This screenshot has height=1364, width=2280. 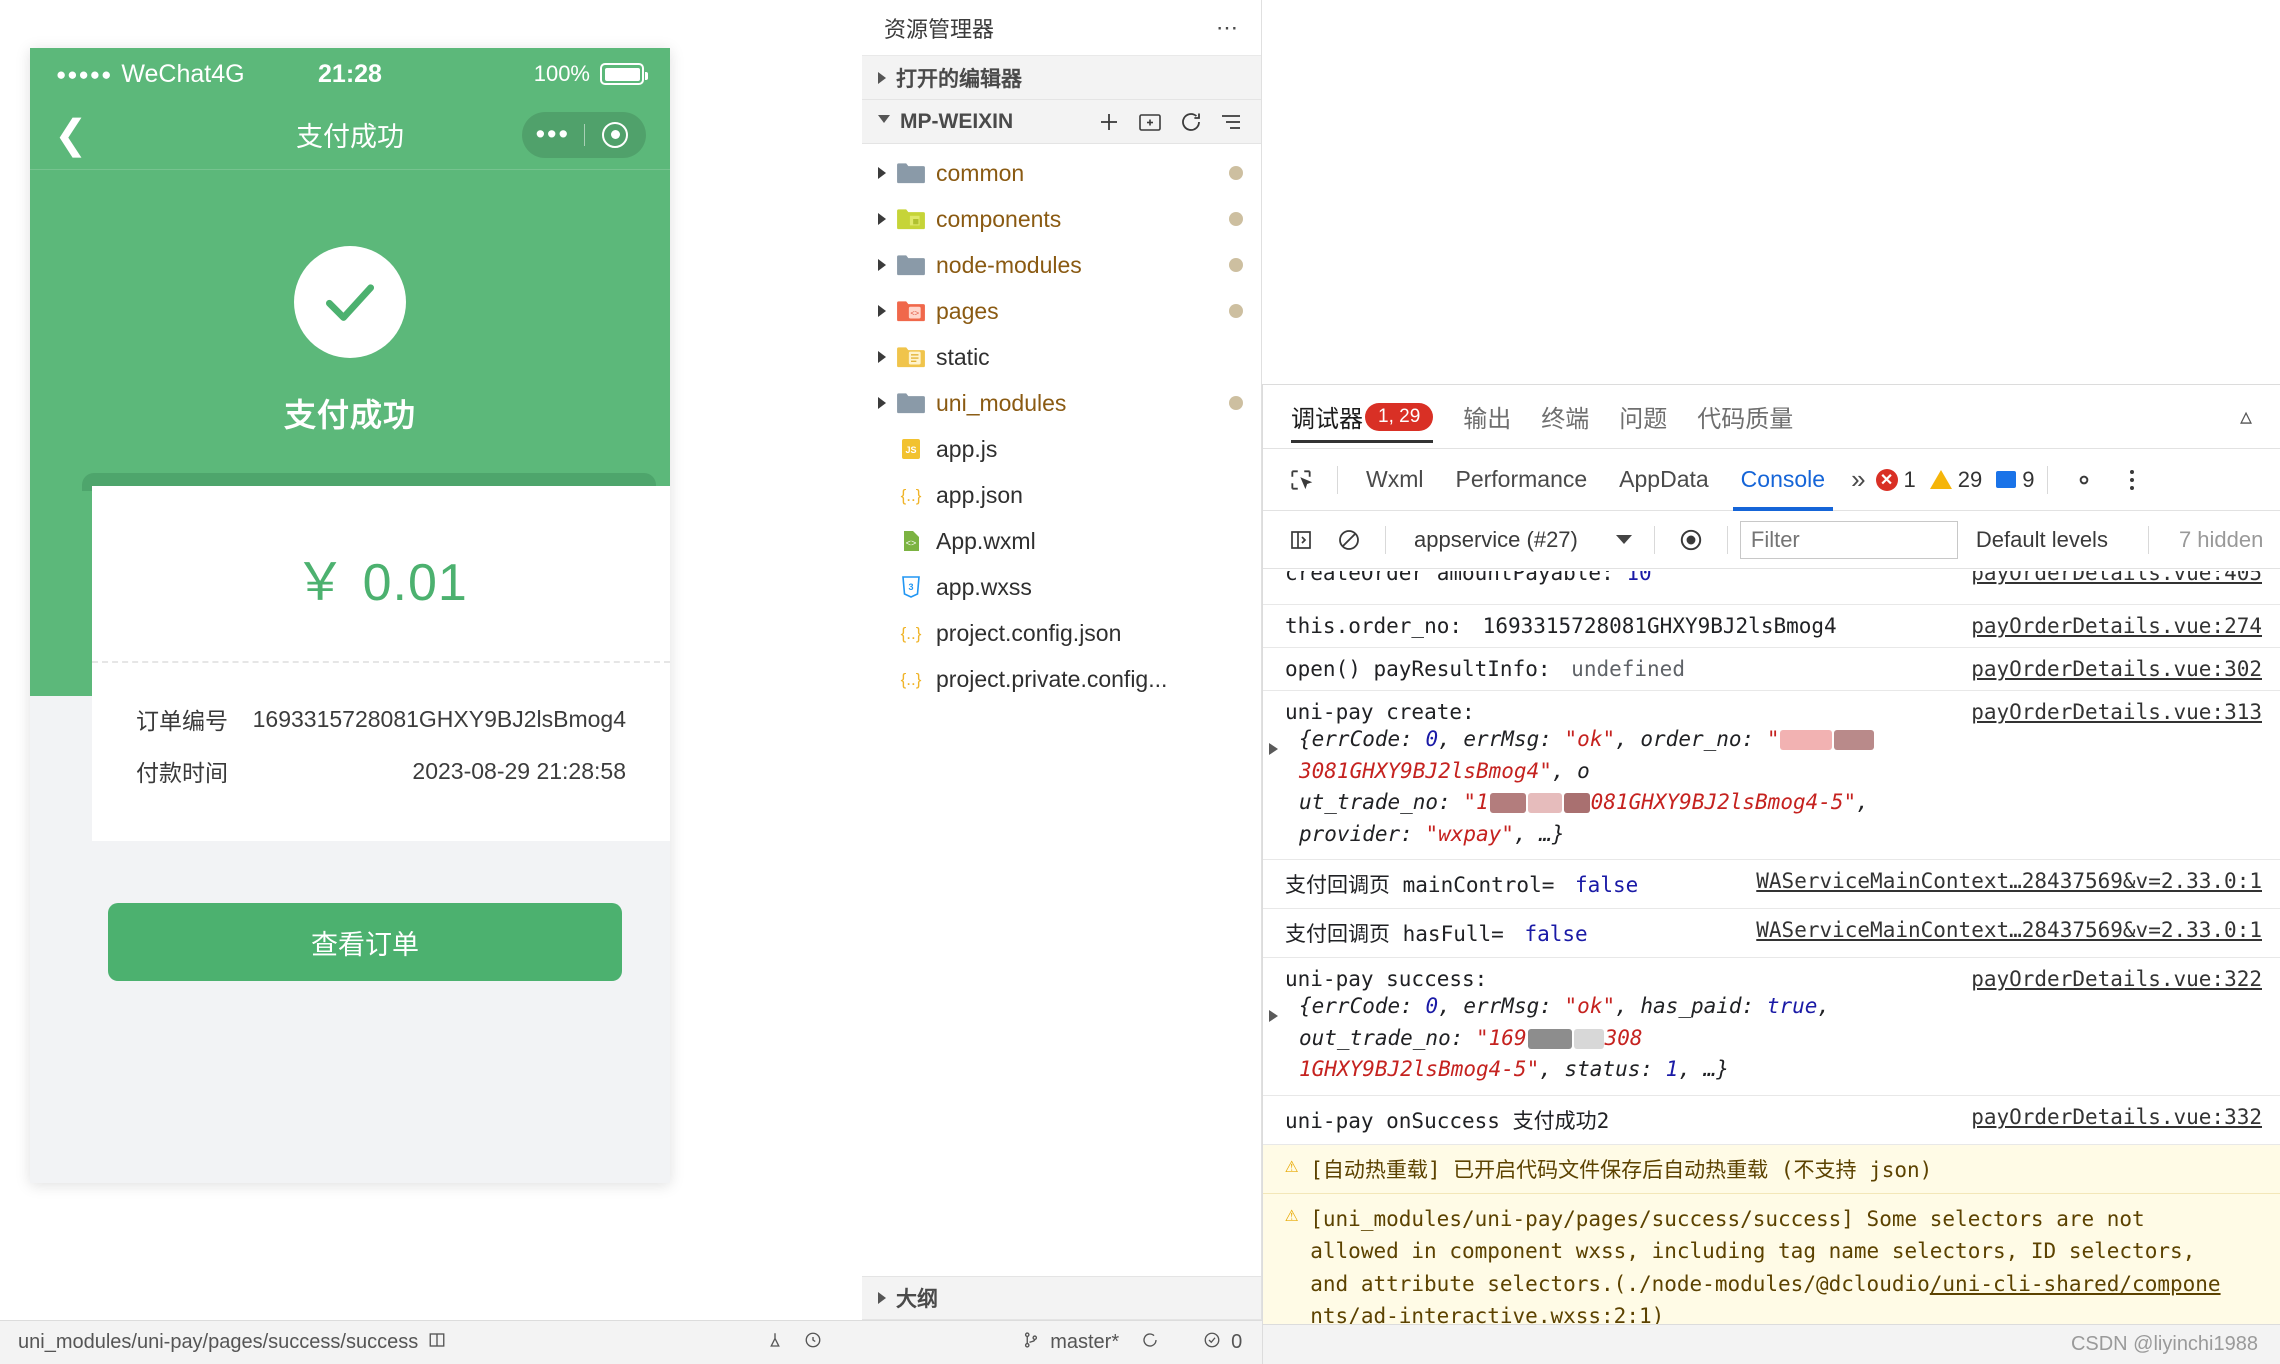 I want to click on chevron-up-icon: ▵, so click(x=2246, y=416).